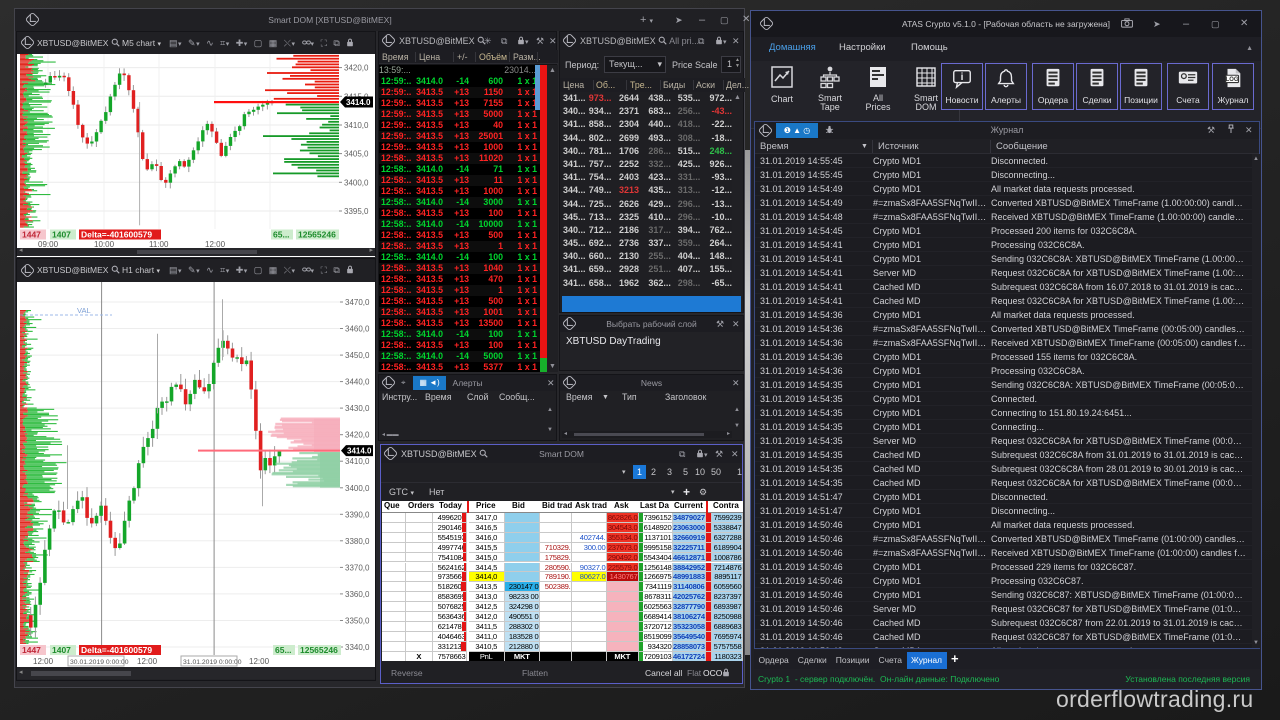  Describe the element at coordinates (356, 211) in the screenshot. I see `svg-text: 3395,0` at that location.